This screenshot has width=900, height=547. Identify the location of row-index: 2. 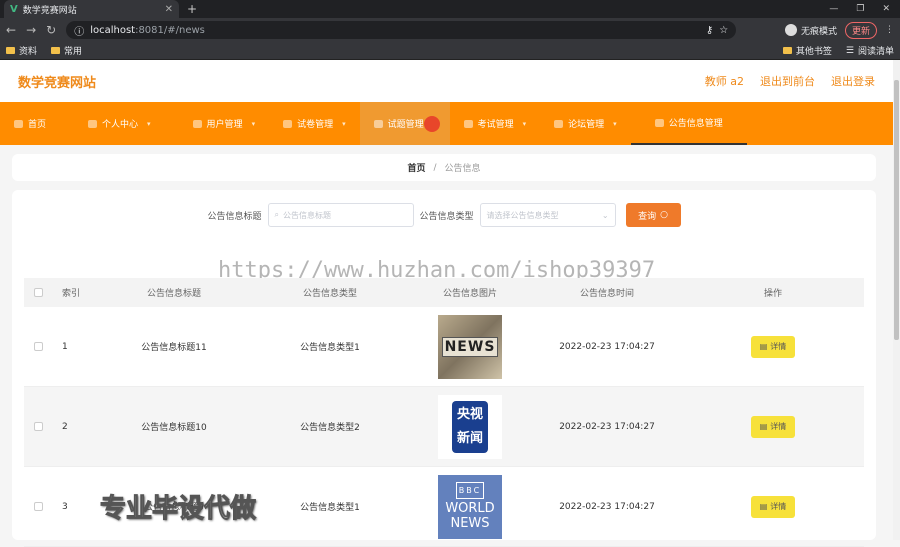
(65, 426).